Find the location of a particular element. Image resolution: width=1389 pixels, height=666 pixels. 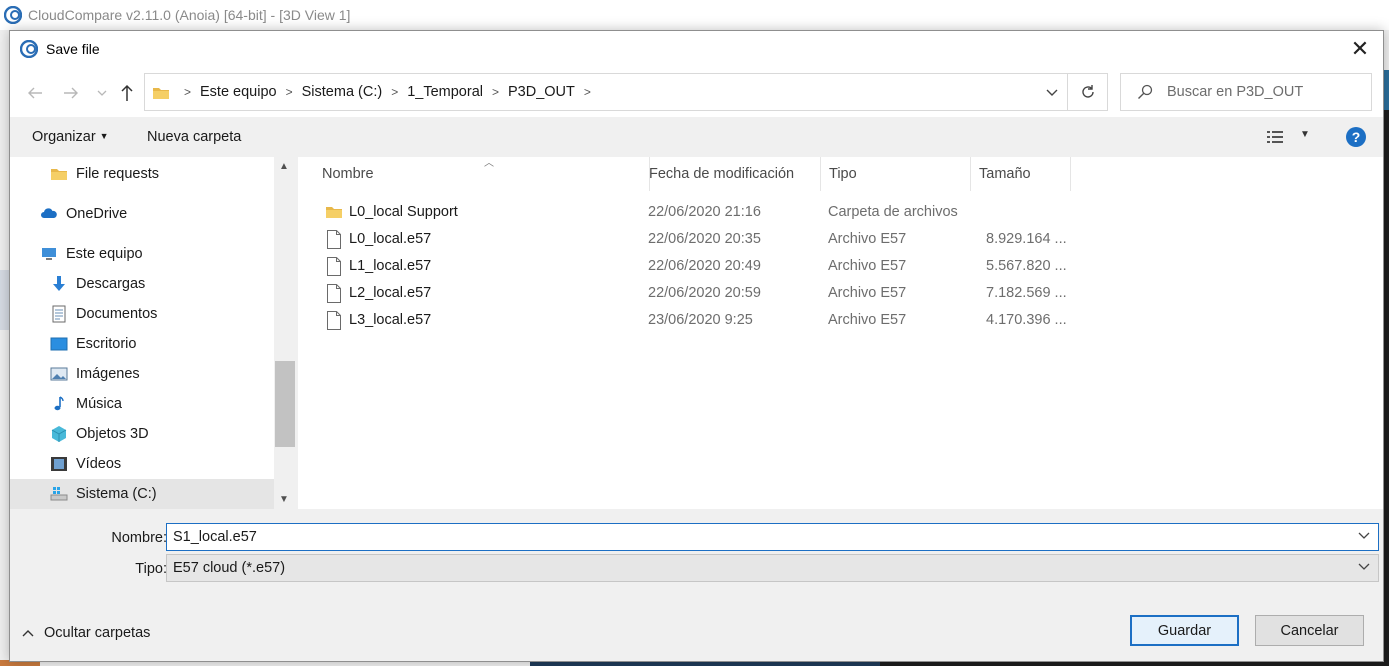

organize-label: Organizar is located at coordinates (64, 137).